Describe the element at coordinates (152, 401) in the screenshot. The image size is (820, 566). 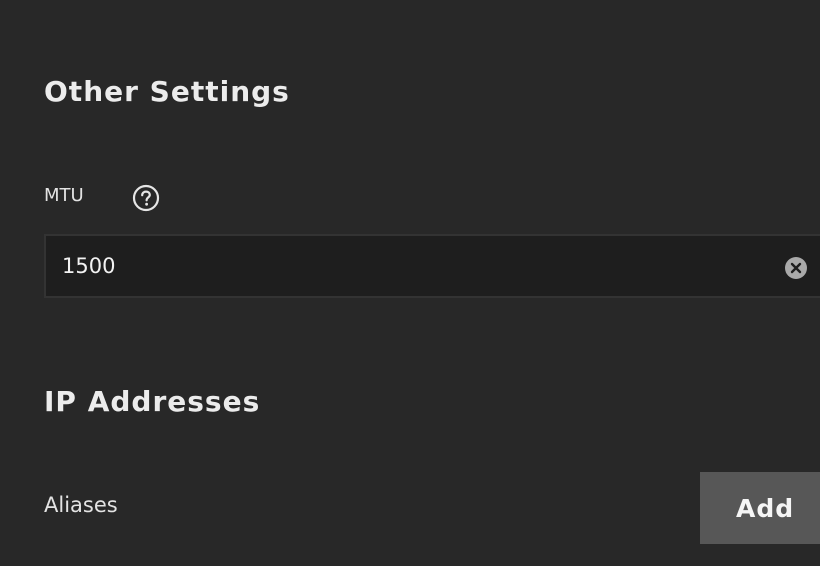
I see `ip-addresses-heading: IP Addresses` at that location.